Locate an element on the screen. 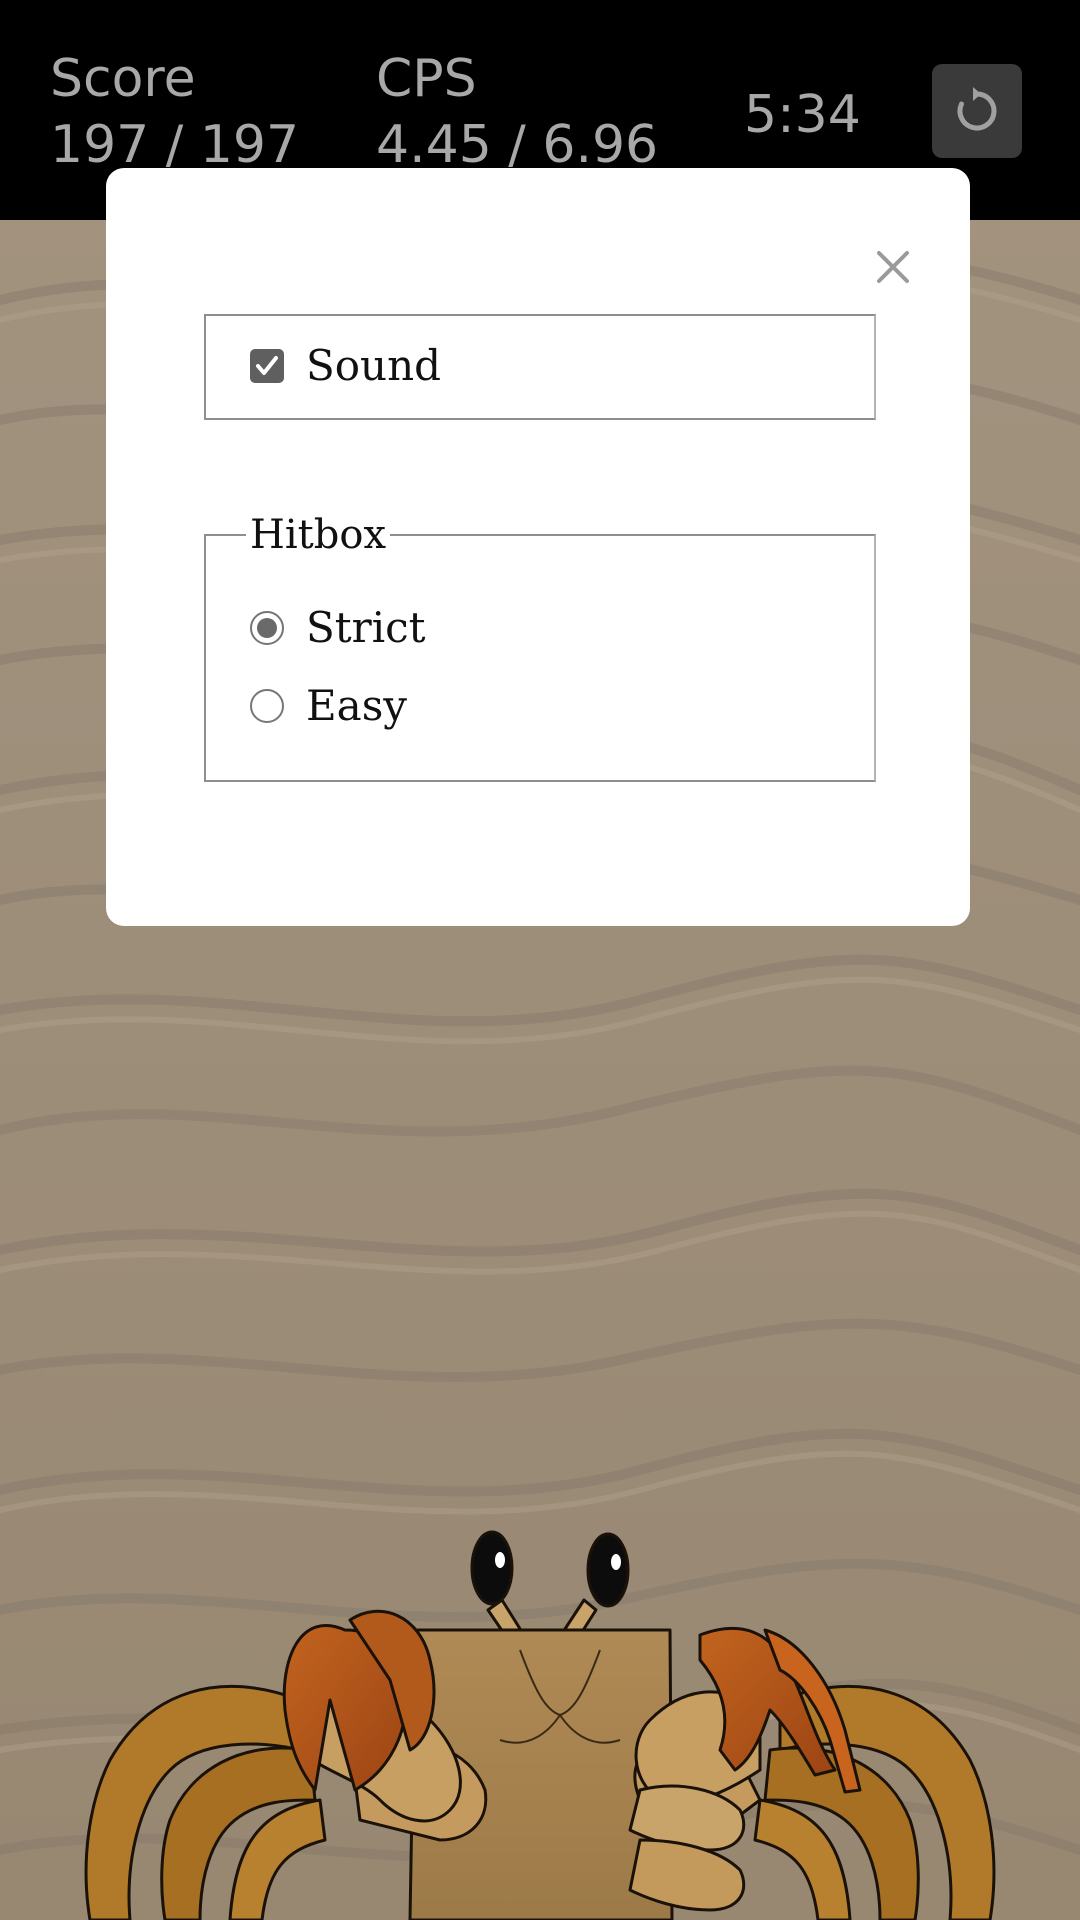 The height and width of the screenshot is (1920, 1080). hitbox-legend: Hitbox is located at coordinates (318, 535).